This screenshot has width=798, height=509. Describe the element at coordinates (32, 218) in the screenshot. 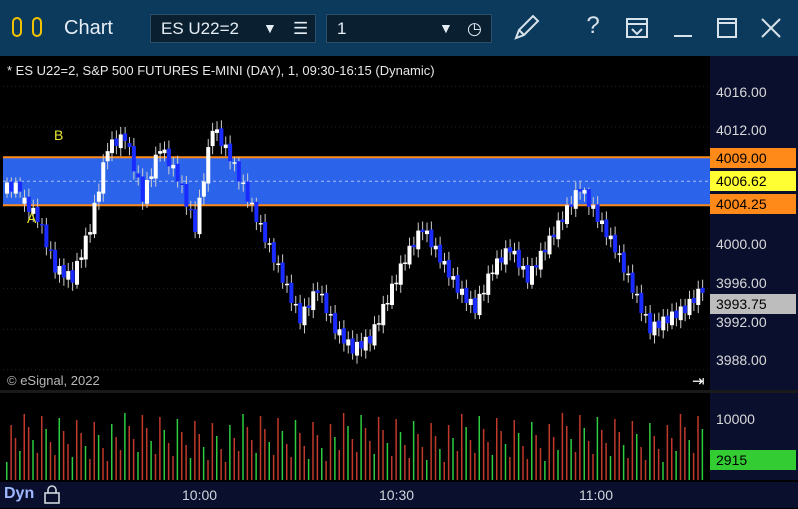

I see `marker-a: A` at that location.